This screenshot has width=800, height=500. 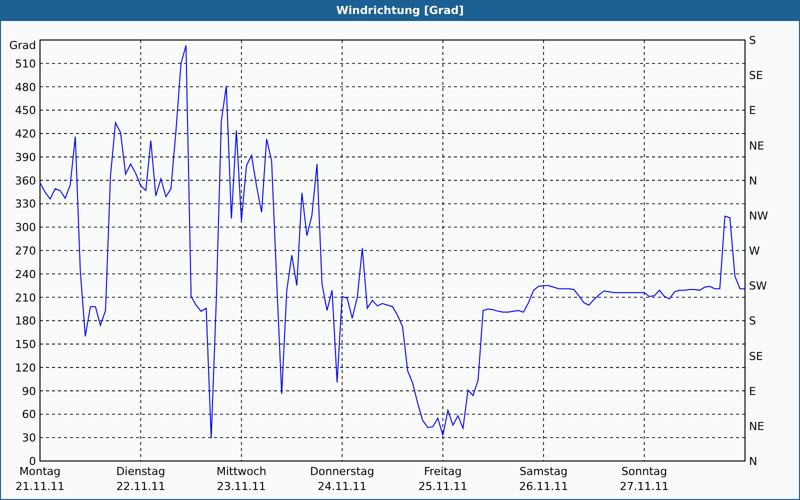 What do you see at coordinates (758, 215) in the screenshot?
I see `compass-label: NW` at bounding box center [758, 215].